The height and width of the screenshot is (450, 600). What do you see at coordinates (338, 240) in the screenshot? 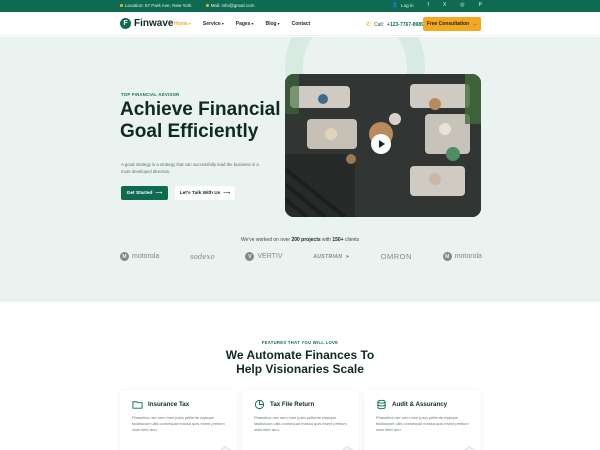
I see `clients-note-count: 150+` at bounding box center [338, 240].